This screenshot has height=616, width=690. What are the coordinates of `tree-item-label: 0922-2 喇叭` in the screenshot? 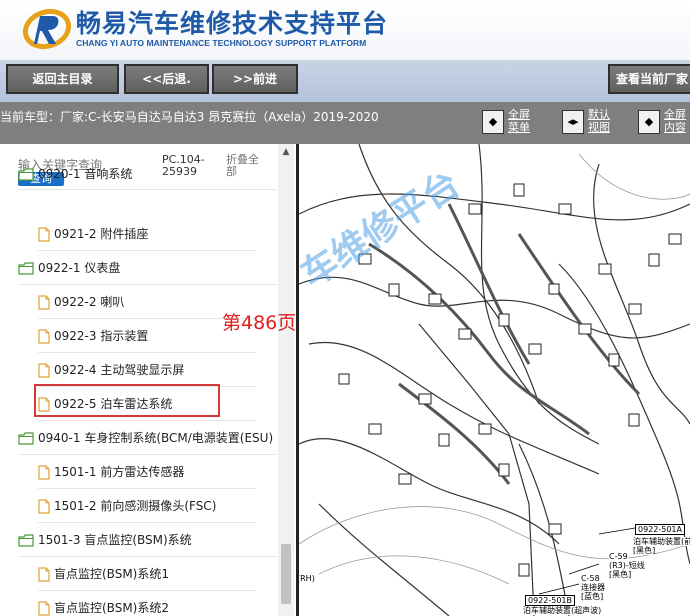 It's located at (89, 302).